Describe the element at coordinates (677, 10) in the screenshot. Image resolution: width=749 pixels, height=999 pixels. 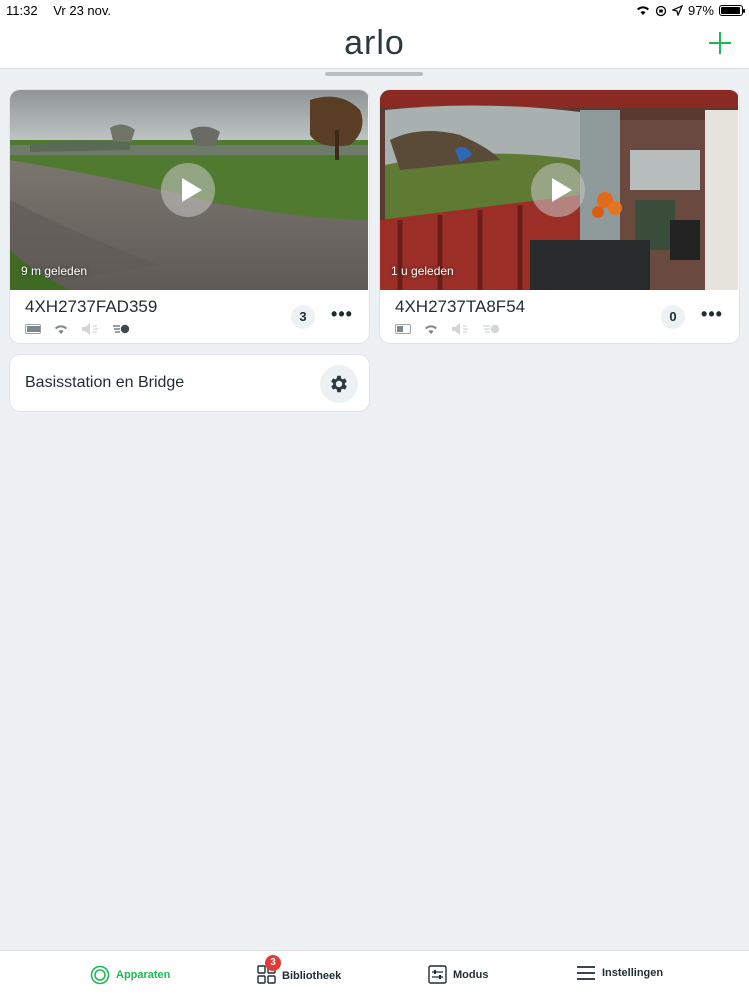
I see `location-icon` at that location.